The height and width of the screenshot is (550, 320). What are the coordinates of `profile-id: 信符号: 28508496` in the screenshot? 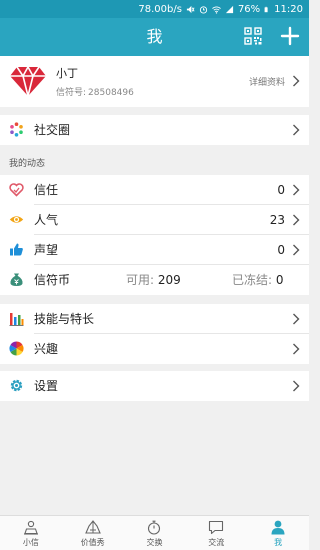 It's located at (95, 91).